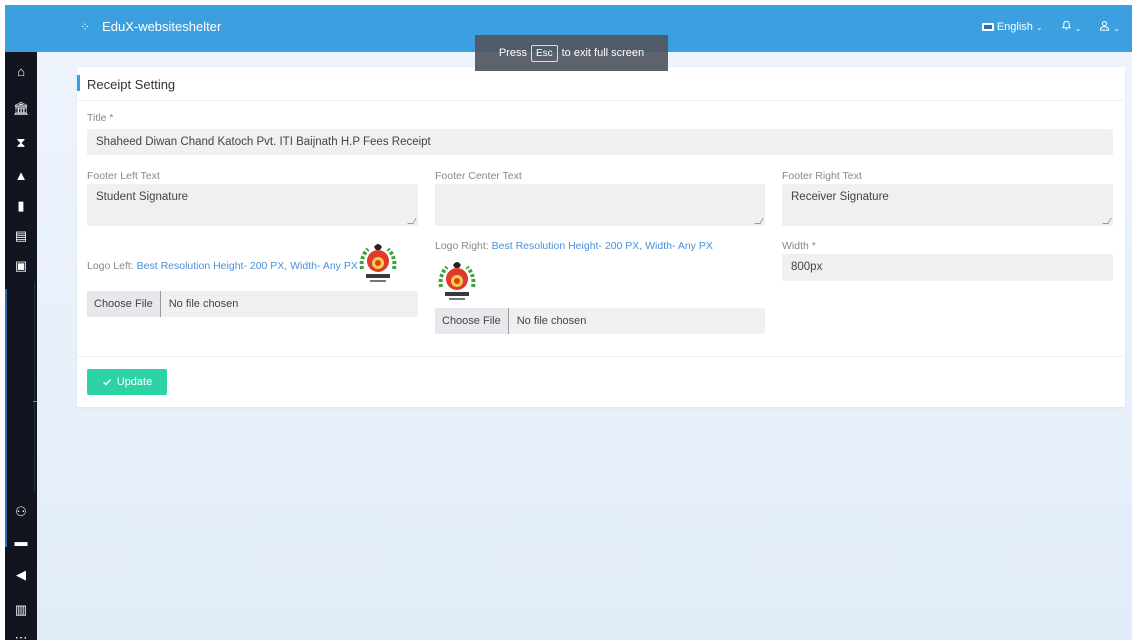  What do you see at coordinates (21, 236) in the screenshot?
I see `list-icon: ▤` at bounding box center [21, 236].